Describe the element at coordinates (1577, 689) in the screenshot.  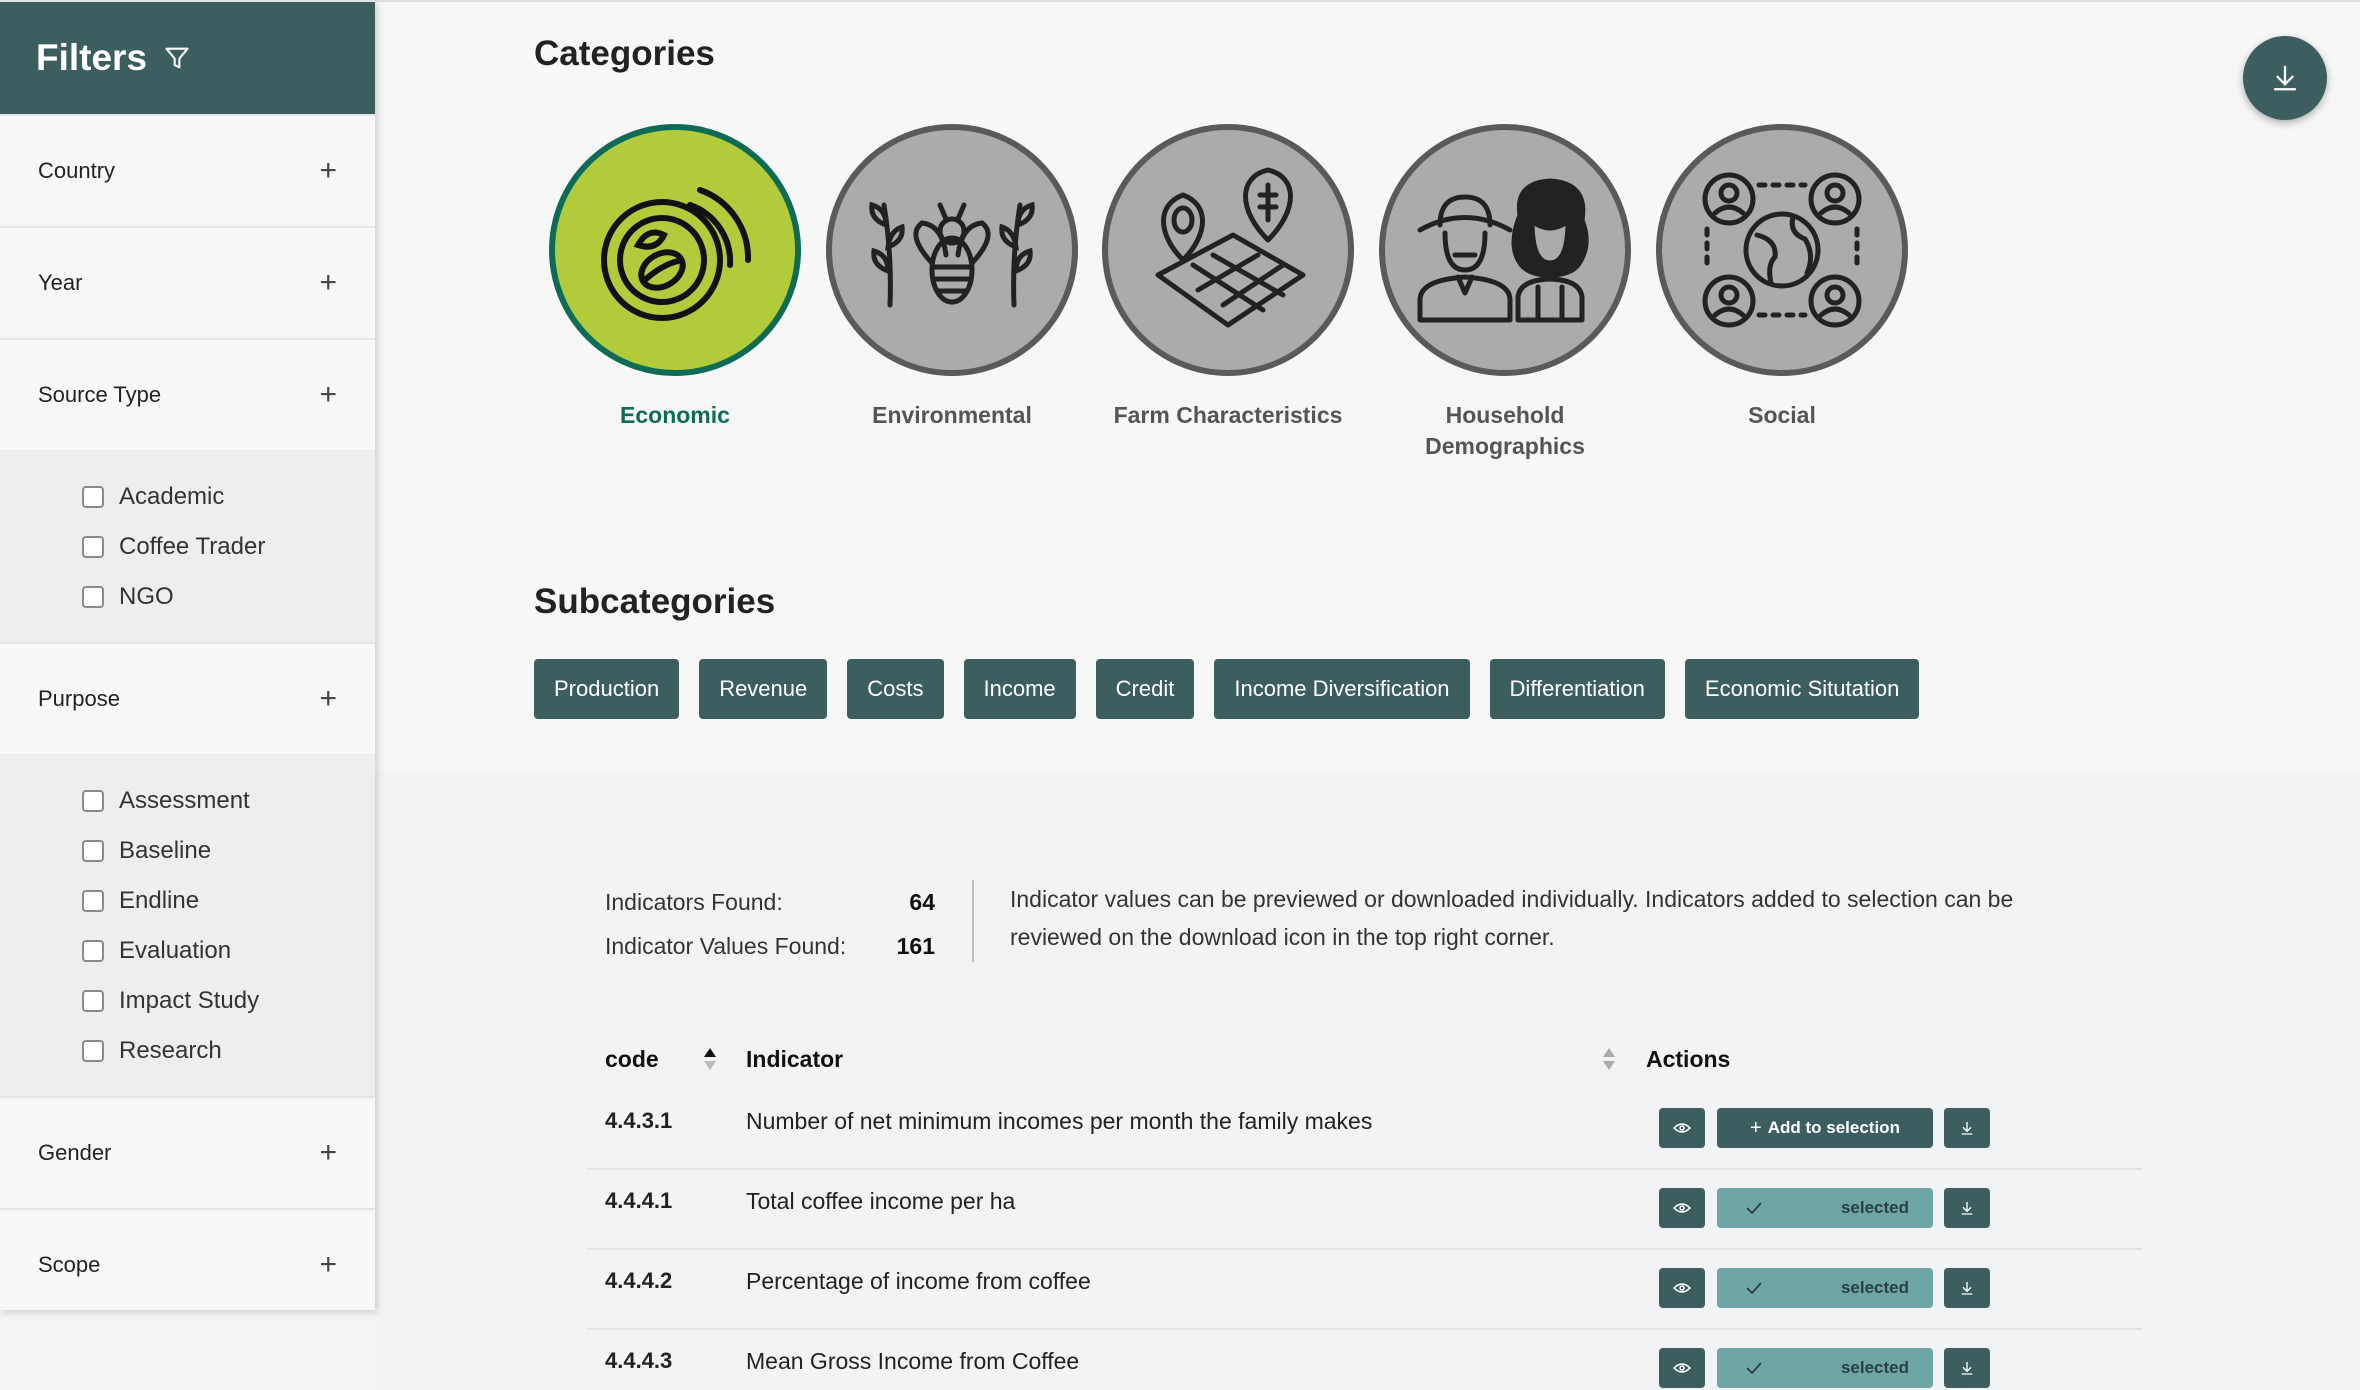
I see `subcategory-differentiation: Differentiation` at that location.